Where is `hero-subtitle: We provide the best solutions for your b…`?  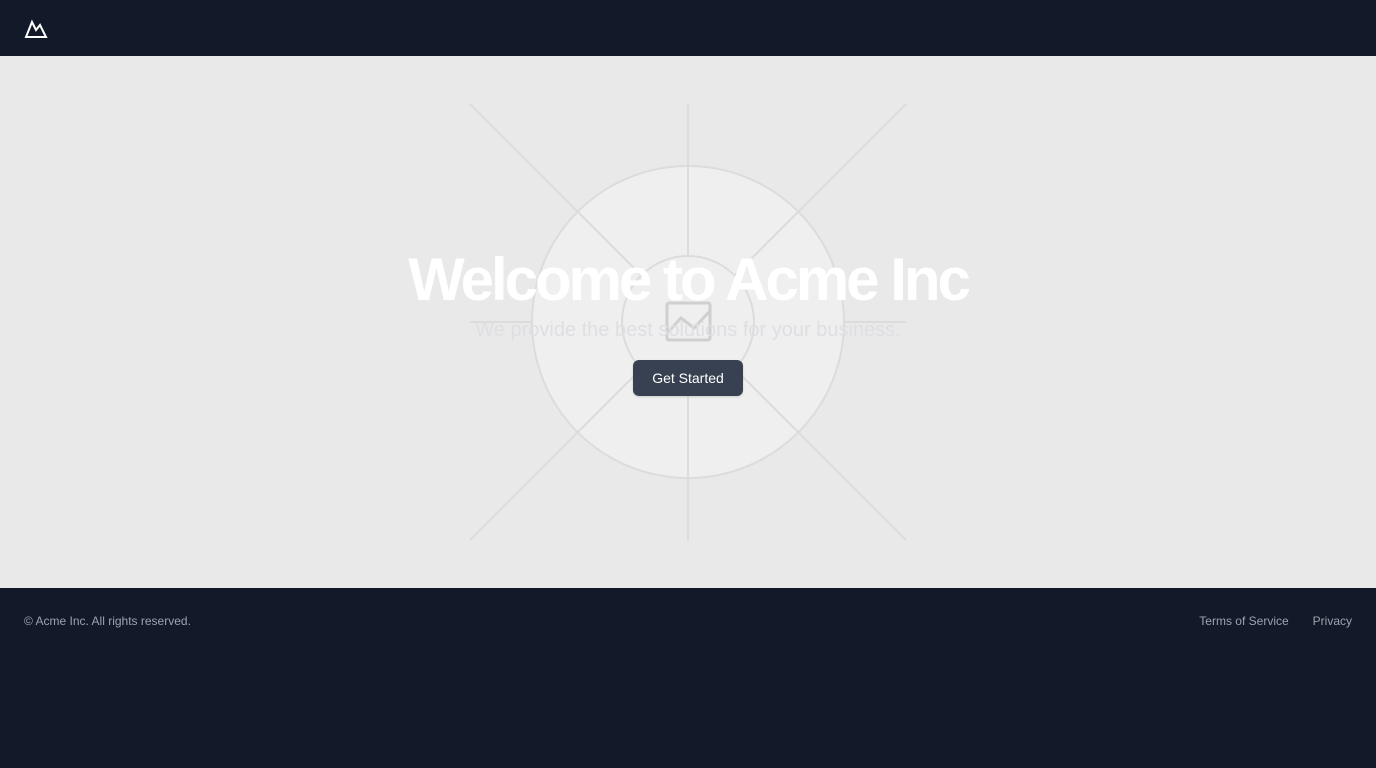 hero-subtitle: We provide the best solutions for your b… is located at coordinates (688, 330).